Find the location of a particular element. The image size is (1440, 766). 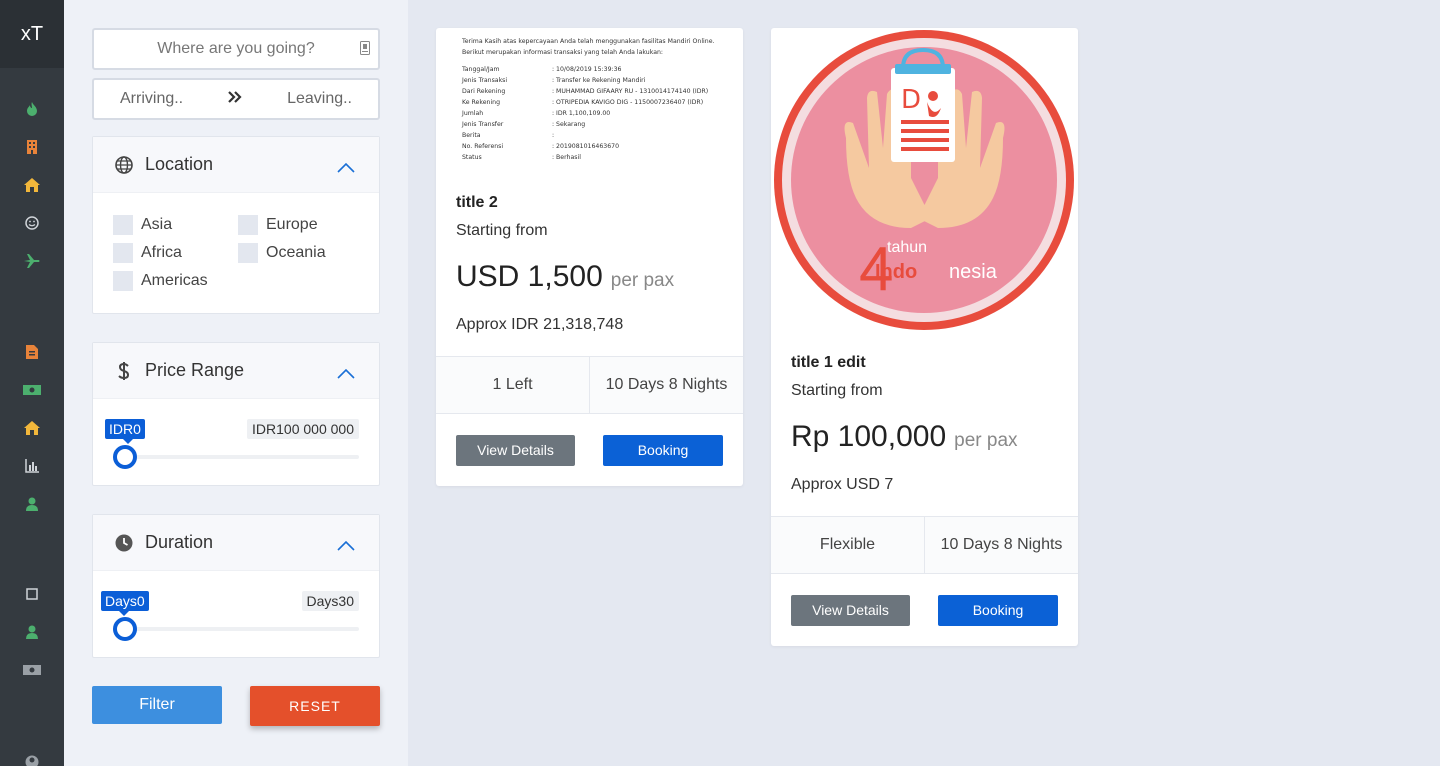

double-chevron-right-icon is located at coordinates (235, 99).